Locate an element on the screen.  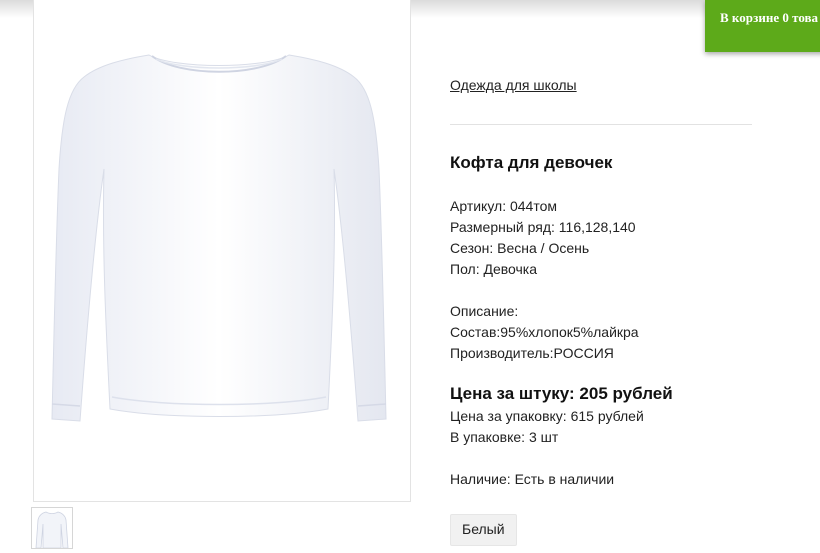
product-thumbnail is located at coordinates (52, 528).